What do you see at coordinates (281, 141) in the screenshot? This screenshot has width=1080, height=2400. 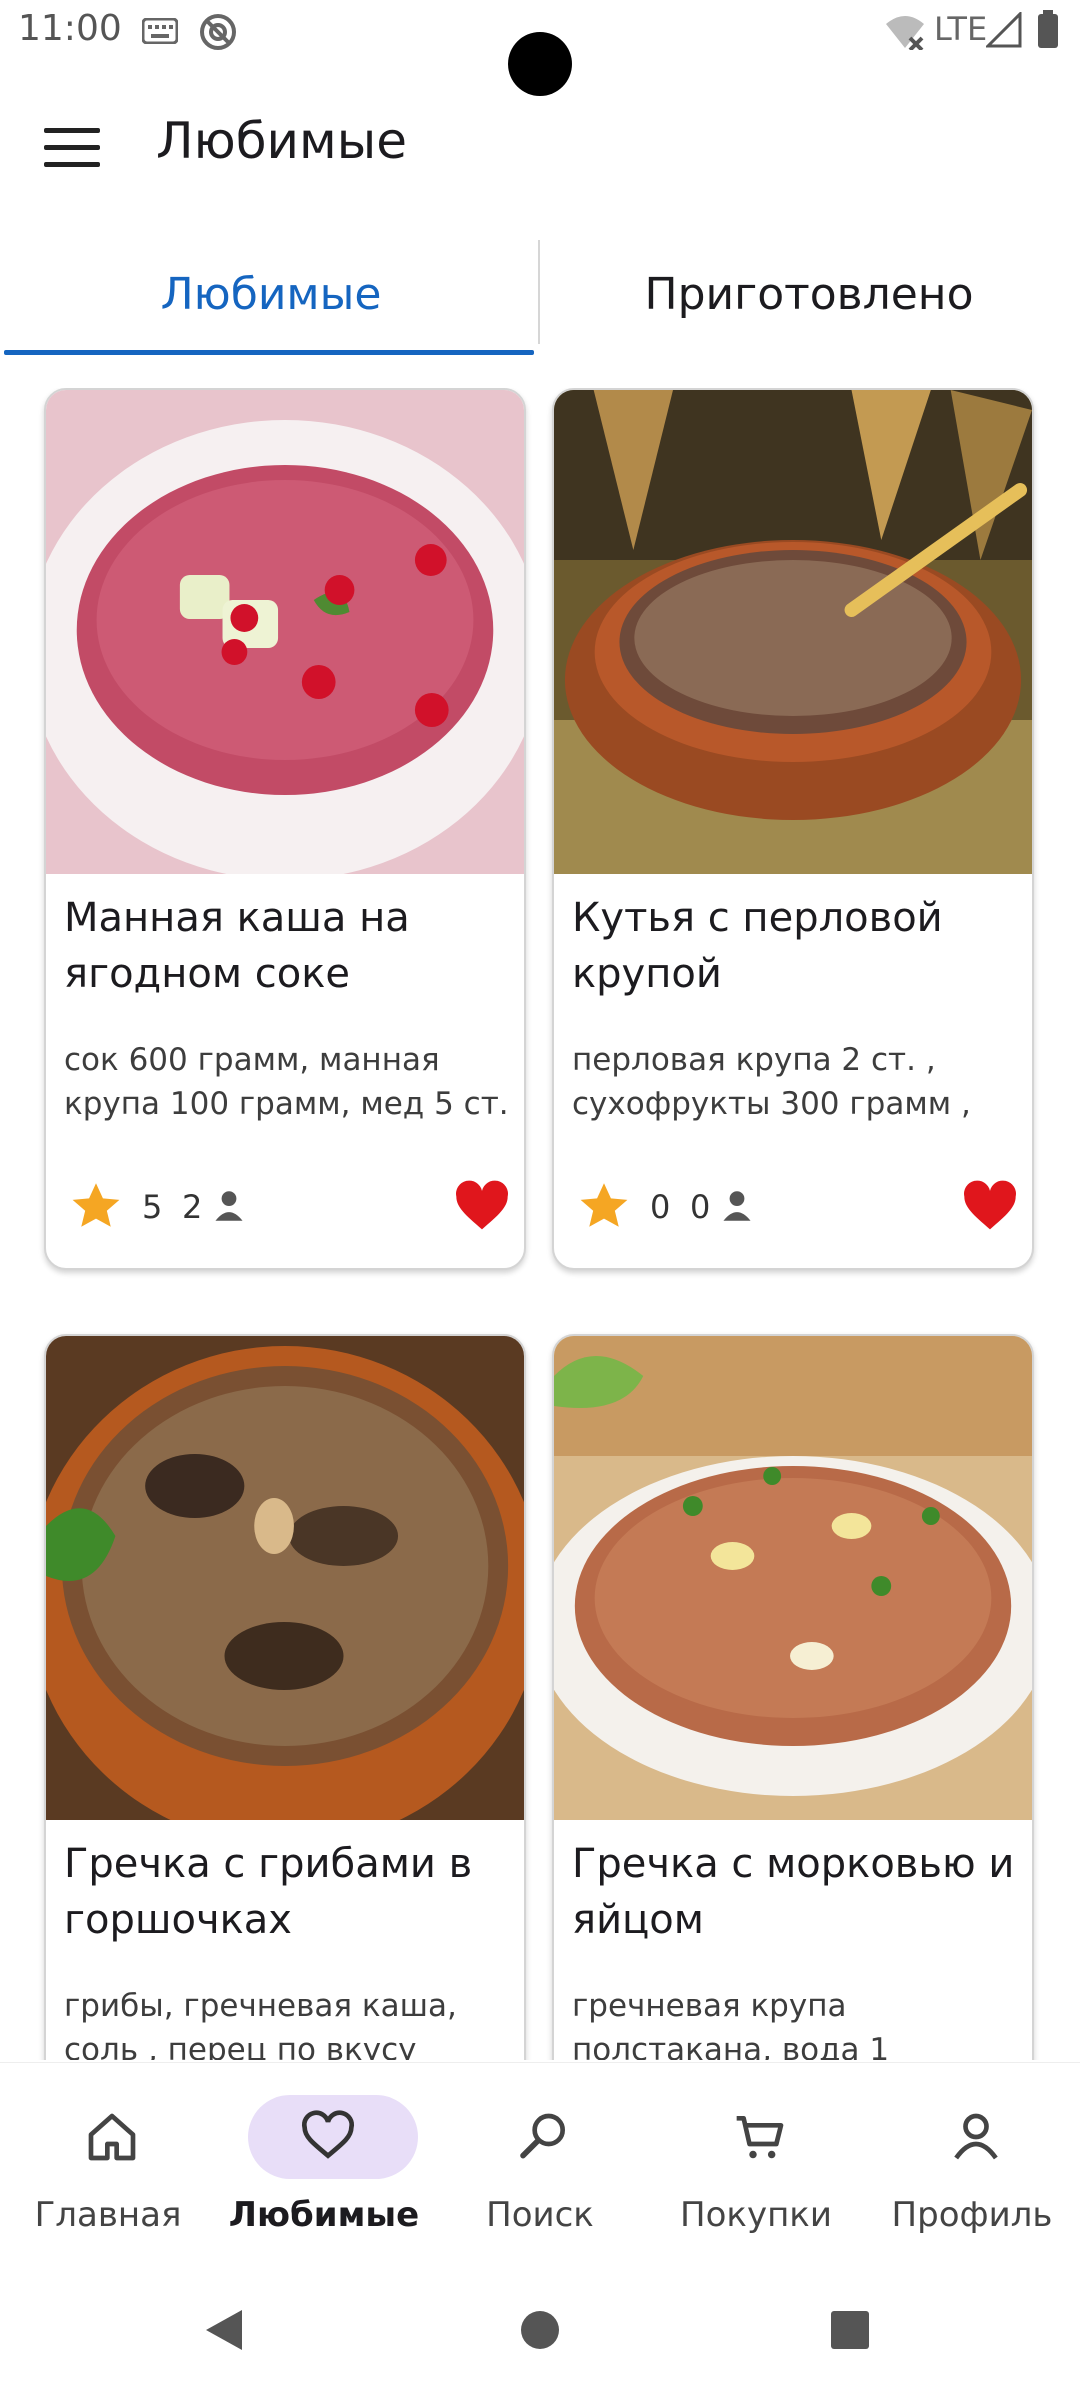 I see `page-title: Любимые` at bounding box center [281, 141].